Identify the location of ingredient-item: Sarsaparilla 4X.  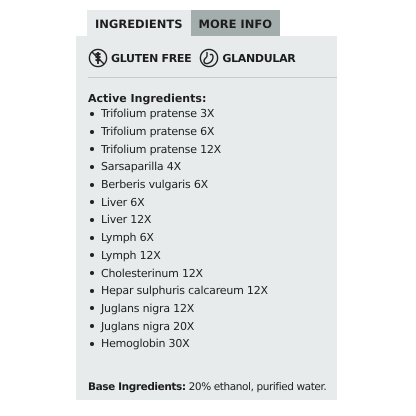
(141, 167).